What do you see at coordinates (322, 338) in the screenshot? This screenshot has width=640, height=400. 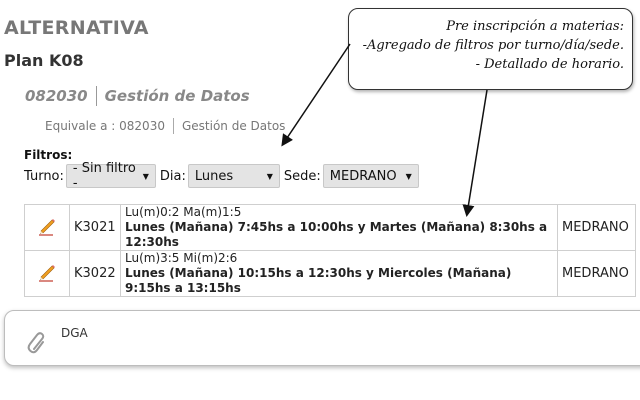 I see `attachment-box` at bounding box center [322, 338].